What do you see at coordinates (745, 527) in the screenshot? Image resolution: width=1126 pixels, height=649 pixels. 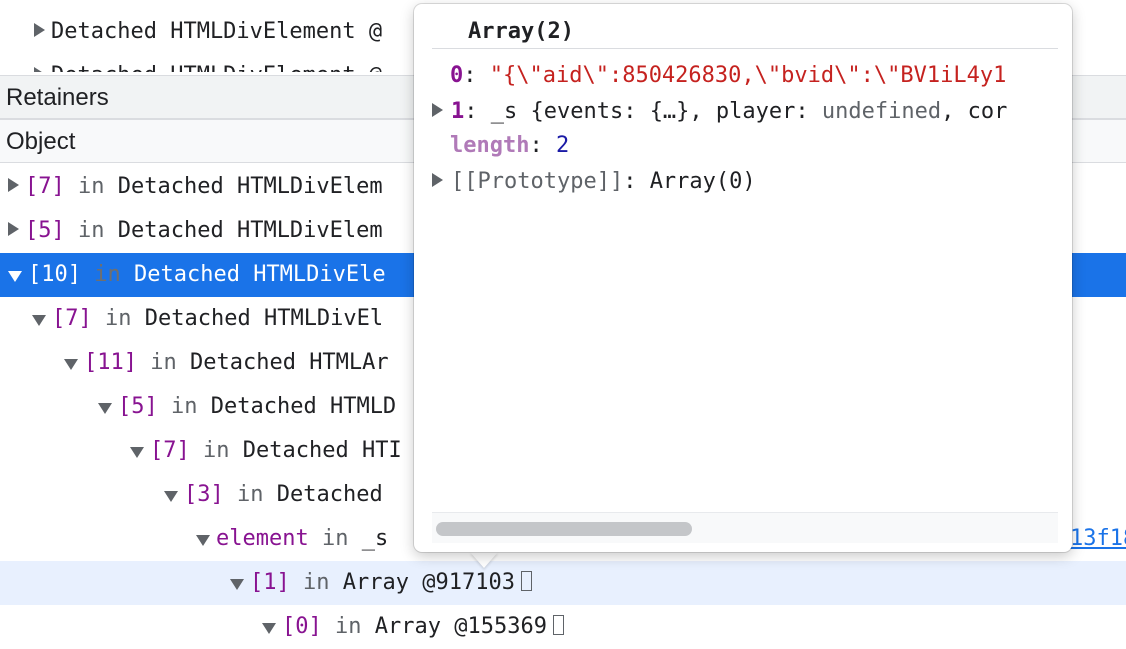 I see `horizontal-scrollbar` at bounding box center [745, 527].